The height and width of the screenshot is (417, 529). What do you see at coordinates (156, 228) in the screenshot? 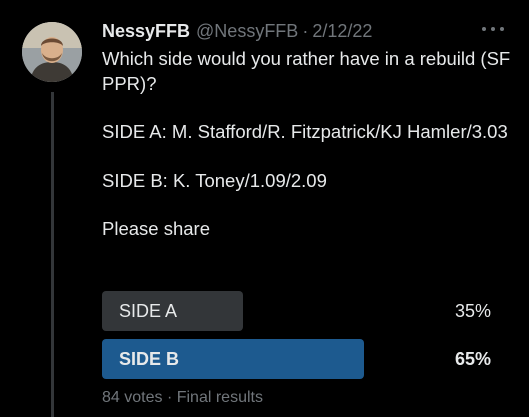
I see `tweet-line-share: Please share` at bounding box center [156, 228].